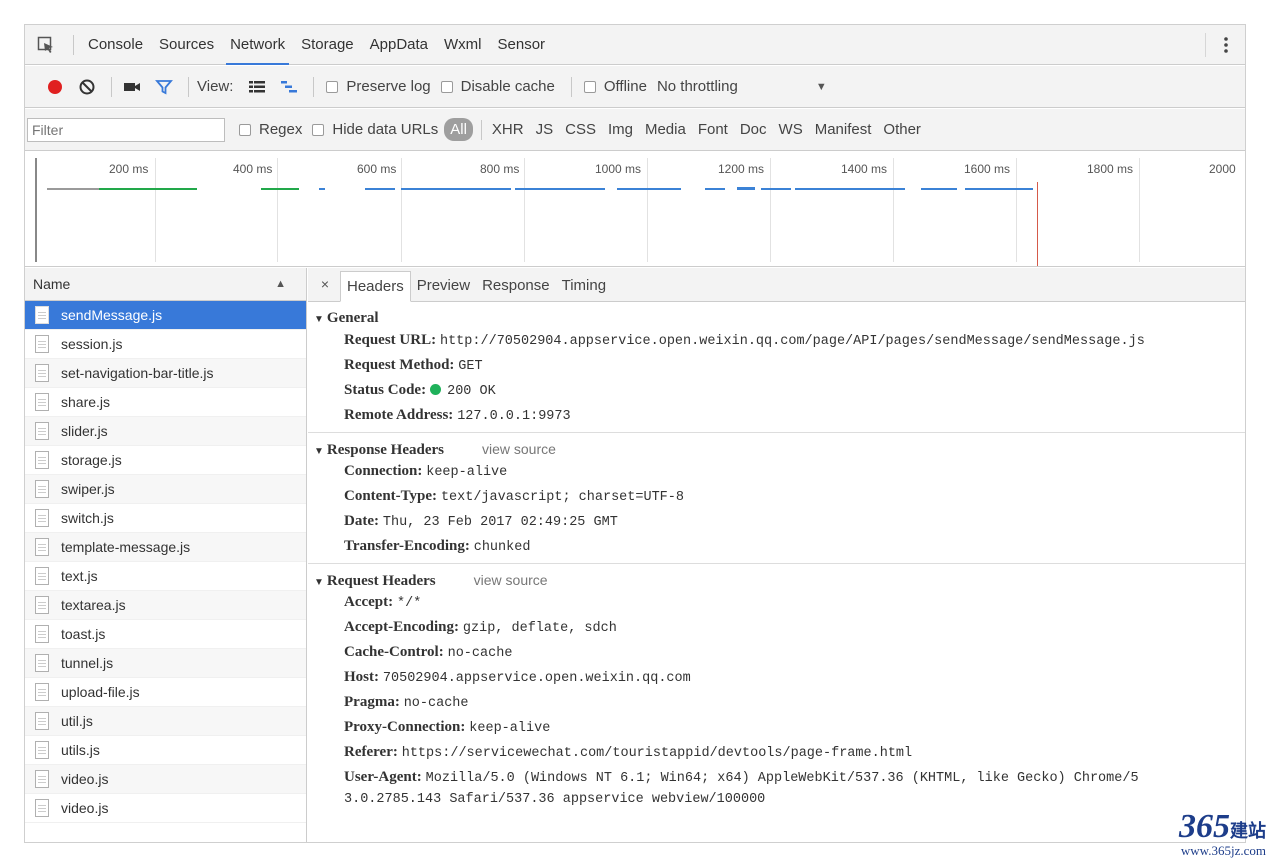 This screenshot has height=865, width=1278. What do you see at coordinates (165, 663) in the screenshot?
I see `list-item: tunnel.js` at bounding box center [165, 663].